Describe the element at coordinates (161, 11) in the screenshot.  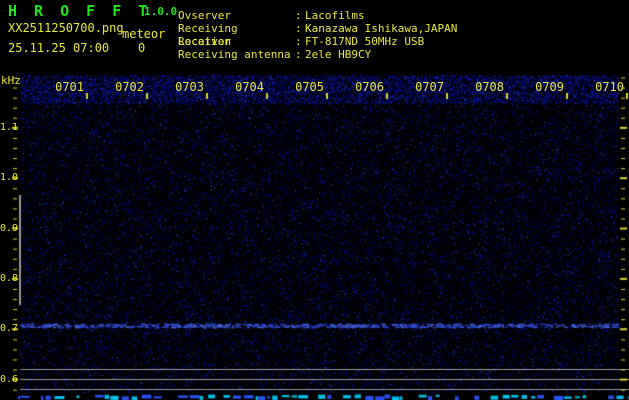
I see `app-version: 1.0.0` at that location.